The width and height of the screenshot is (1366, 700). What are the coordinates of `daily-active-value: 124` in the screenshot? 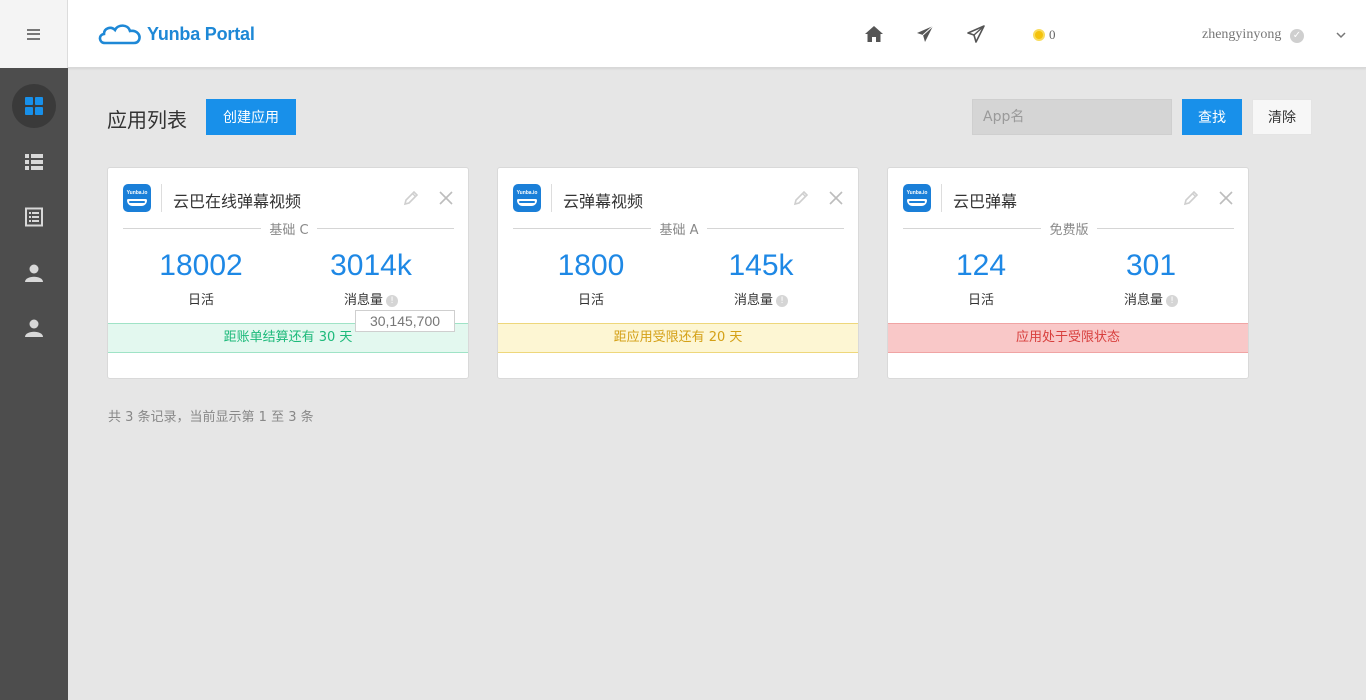 It's located at (981, 265).